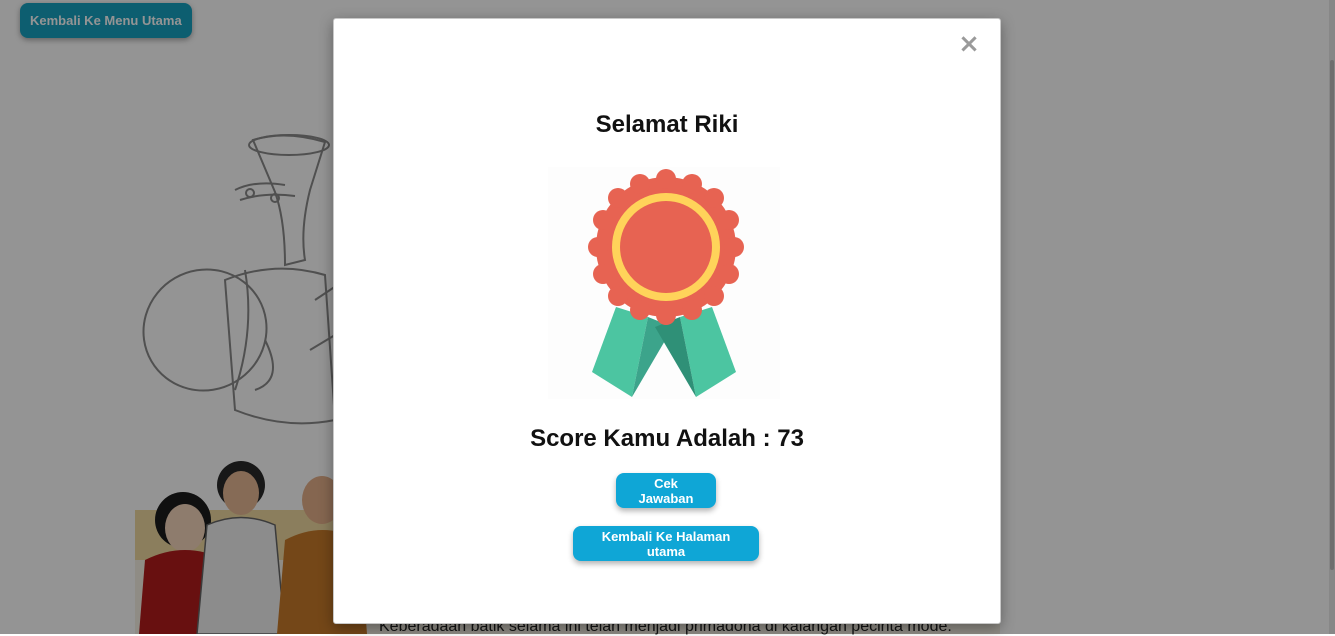 The width and height of the screenshot is (1335, 636). I want to click on score-text: Score Kamu Adalah : 73, so click(667, 439).